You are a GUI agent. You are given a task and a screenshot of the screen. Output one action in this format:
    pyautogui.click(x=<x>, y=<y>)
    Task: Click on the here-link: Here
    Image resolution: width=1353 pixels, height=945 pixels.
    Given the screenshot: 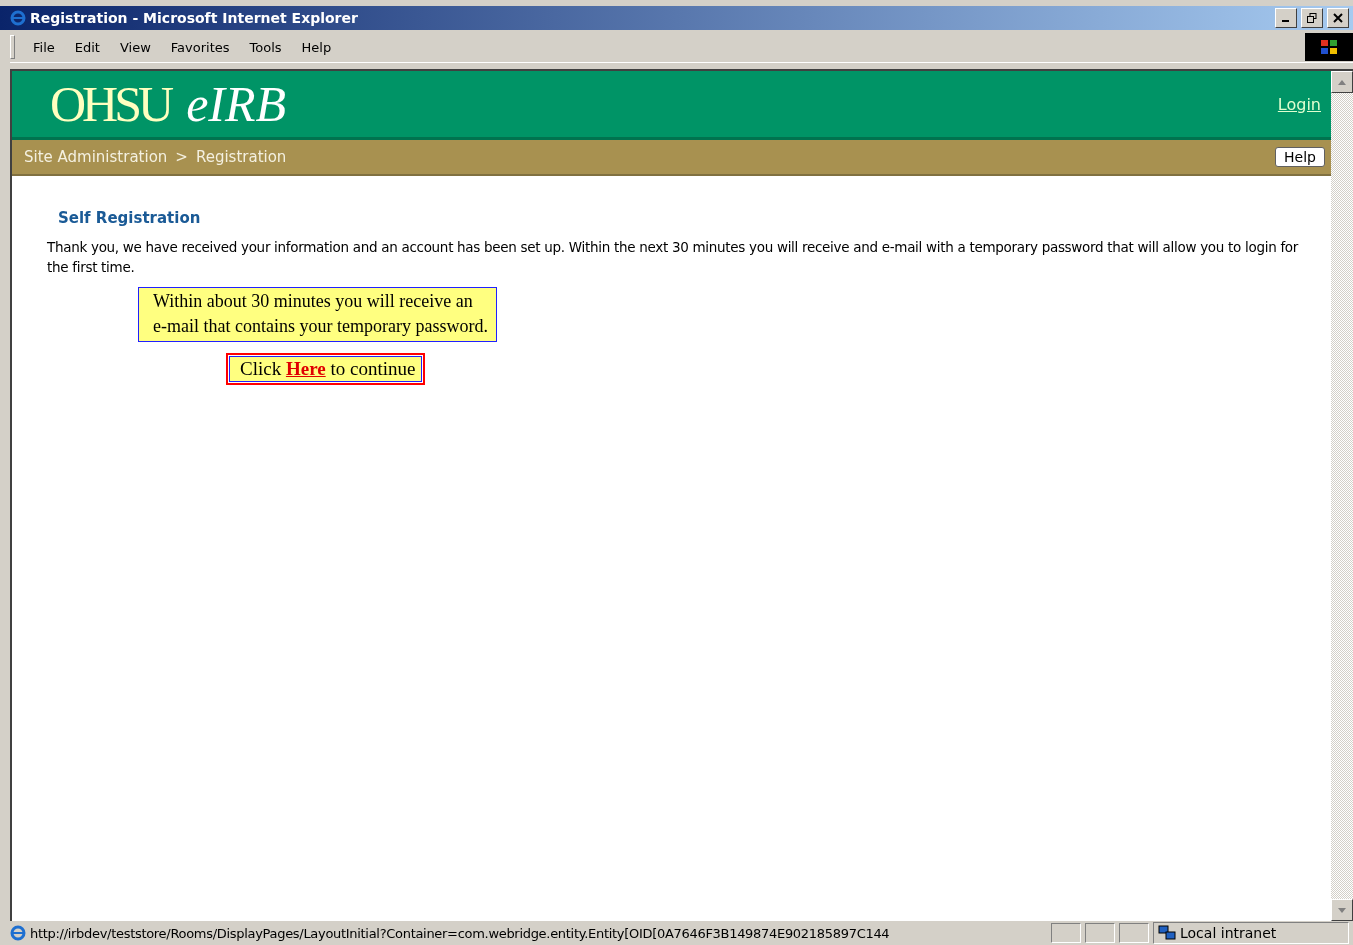 What is the action you would take?
    pyautogui.click(x=305, y=368)
    